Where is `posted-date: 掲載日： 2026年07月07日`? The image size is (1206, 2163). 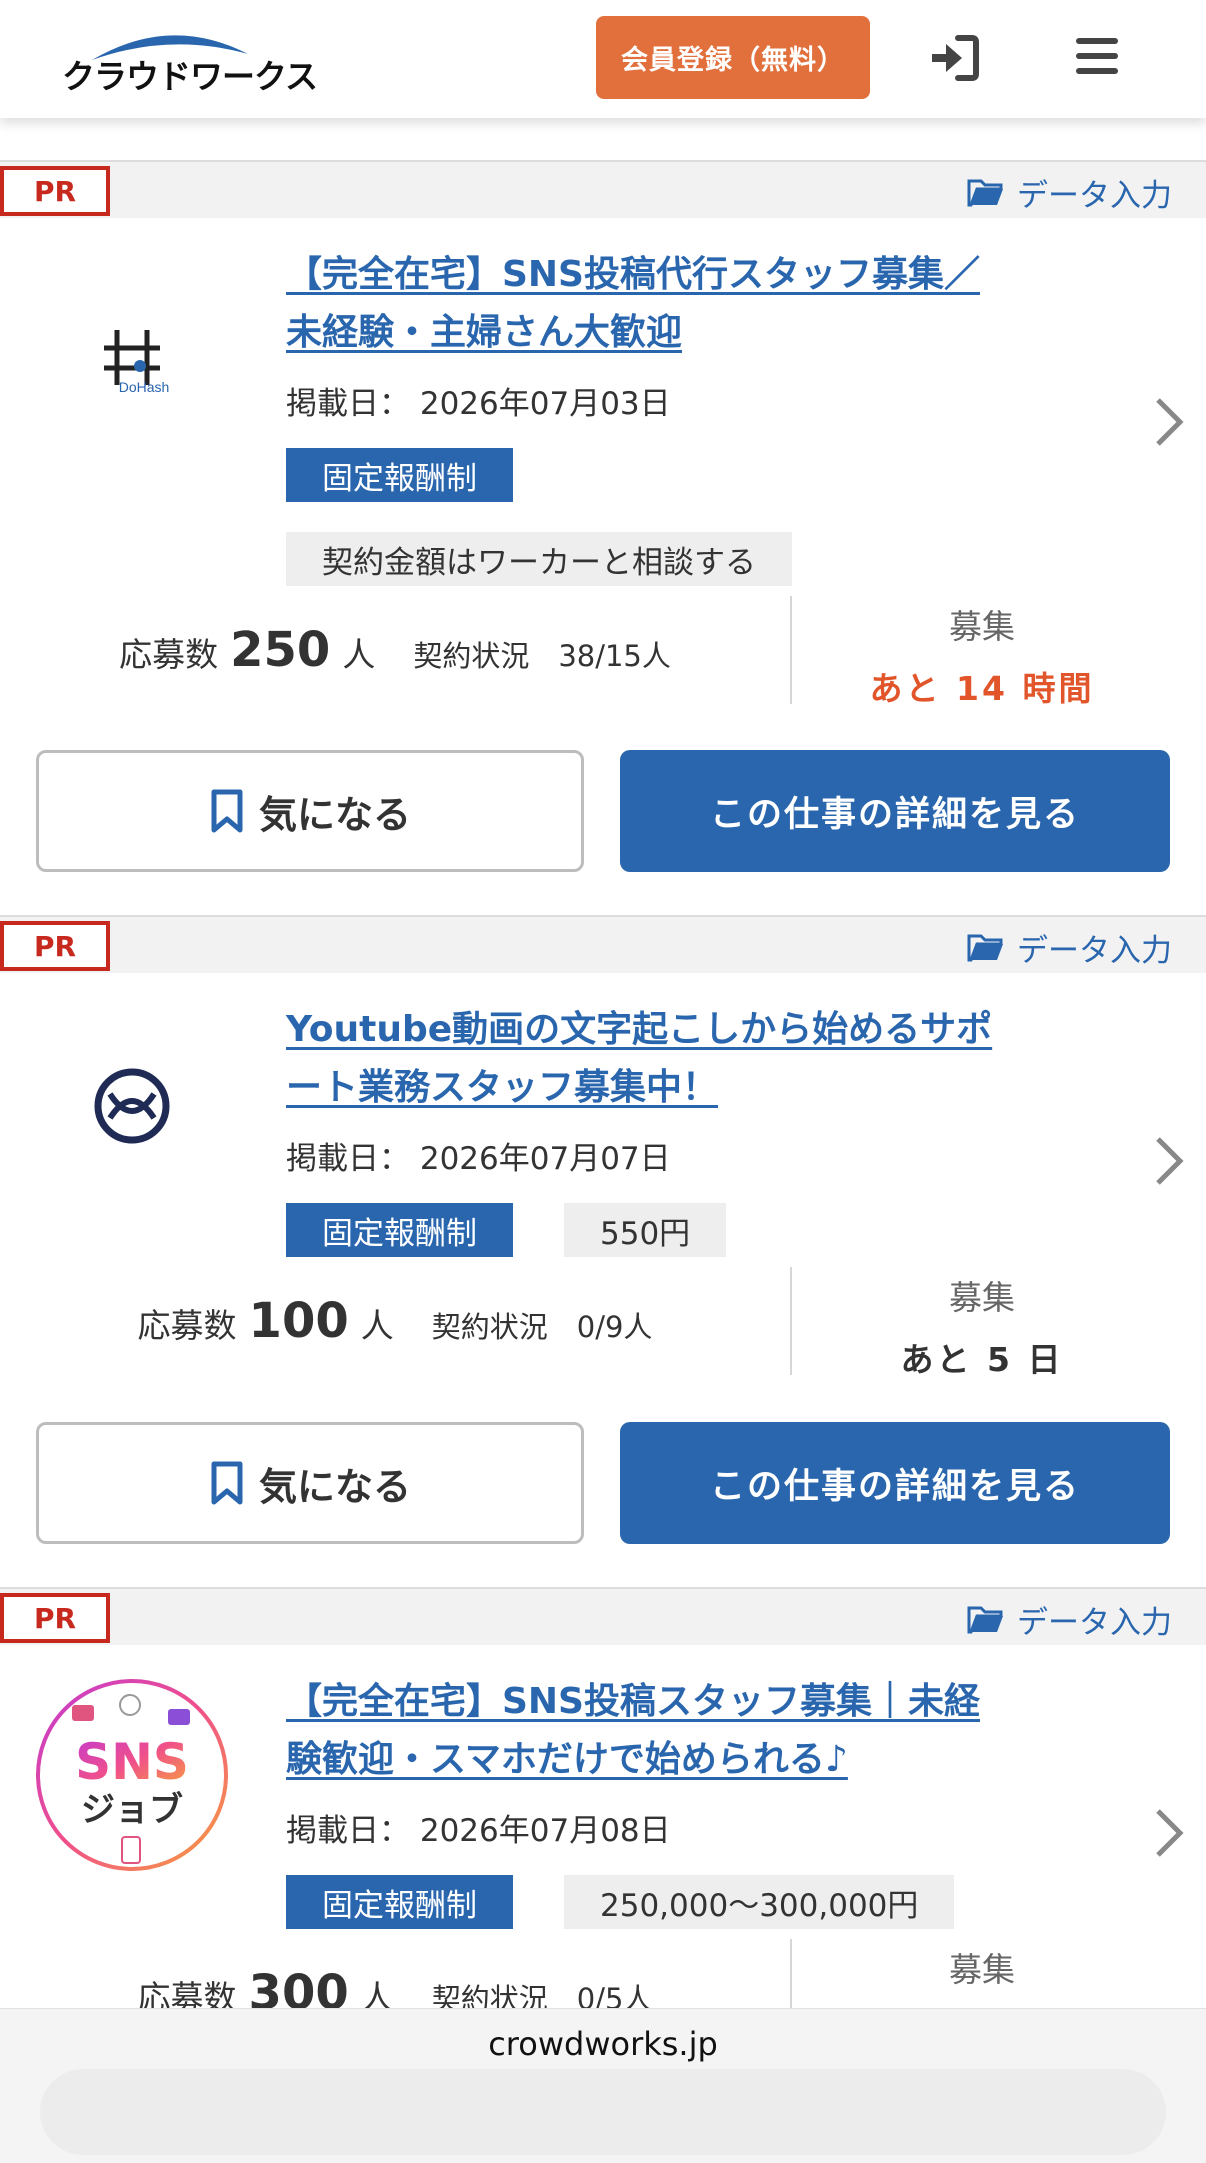 posted-date: 掲載日： 2026年07月07日 is located at coordinates (478, 1159).